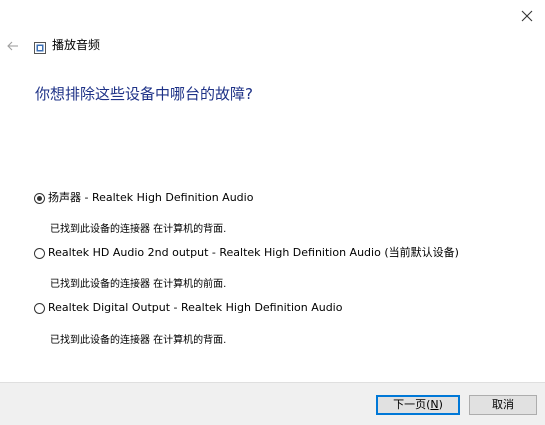 Image resolution: width=545 pixels, height=425 pixels. Describe the element at coordinates (40, 46) in the screenshot. I see `troubleshooter-app-icon` at that location.